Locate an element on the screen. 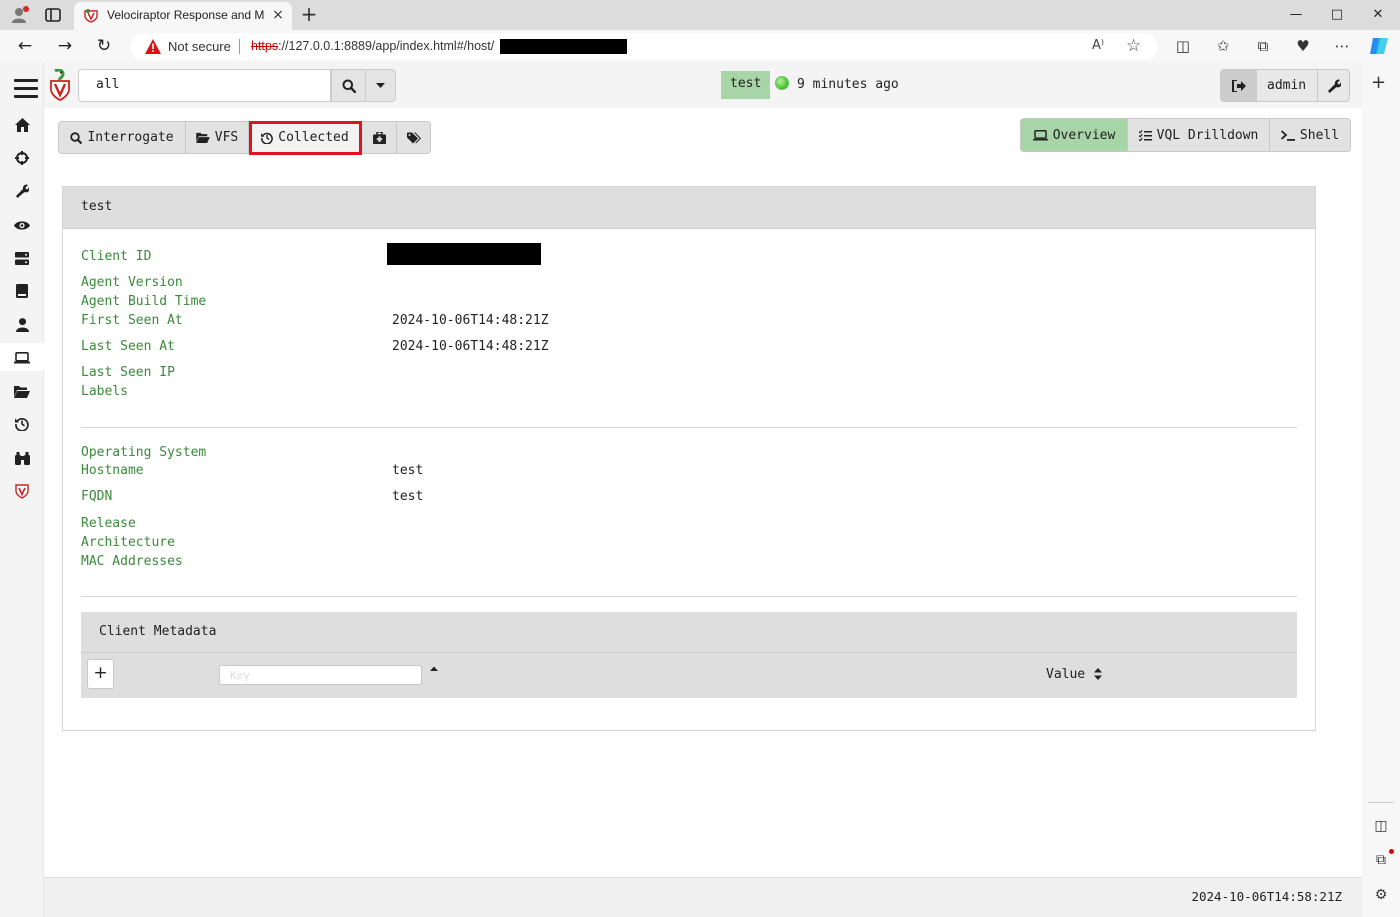  logout-button is located at coordinates (1239, 85).